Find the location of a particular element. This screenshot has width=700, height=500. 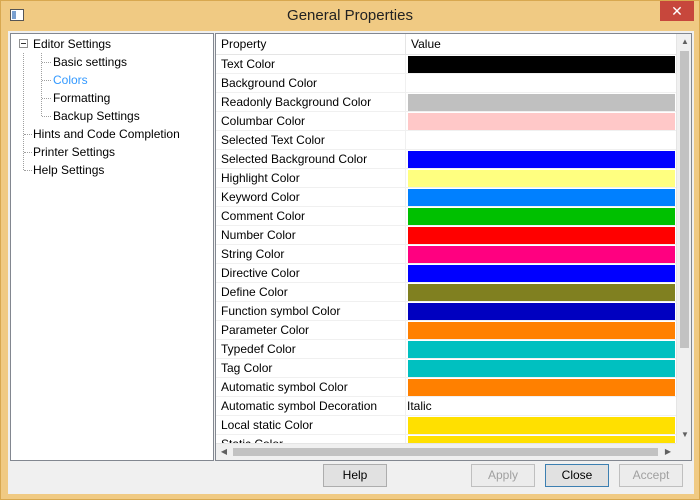

property-name: Number Color is located at coordinates (311, 235).